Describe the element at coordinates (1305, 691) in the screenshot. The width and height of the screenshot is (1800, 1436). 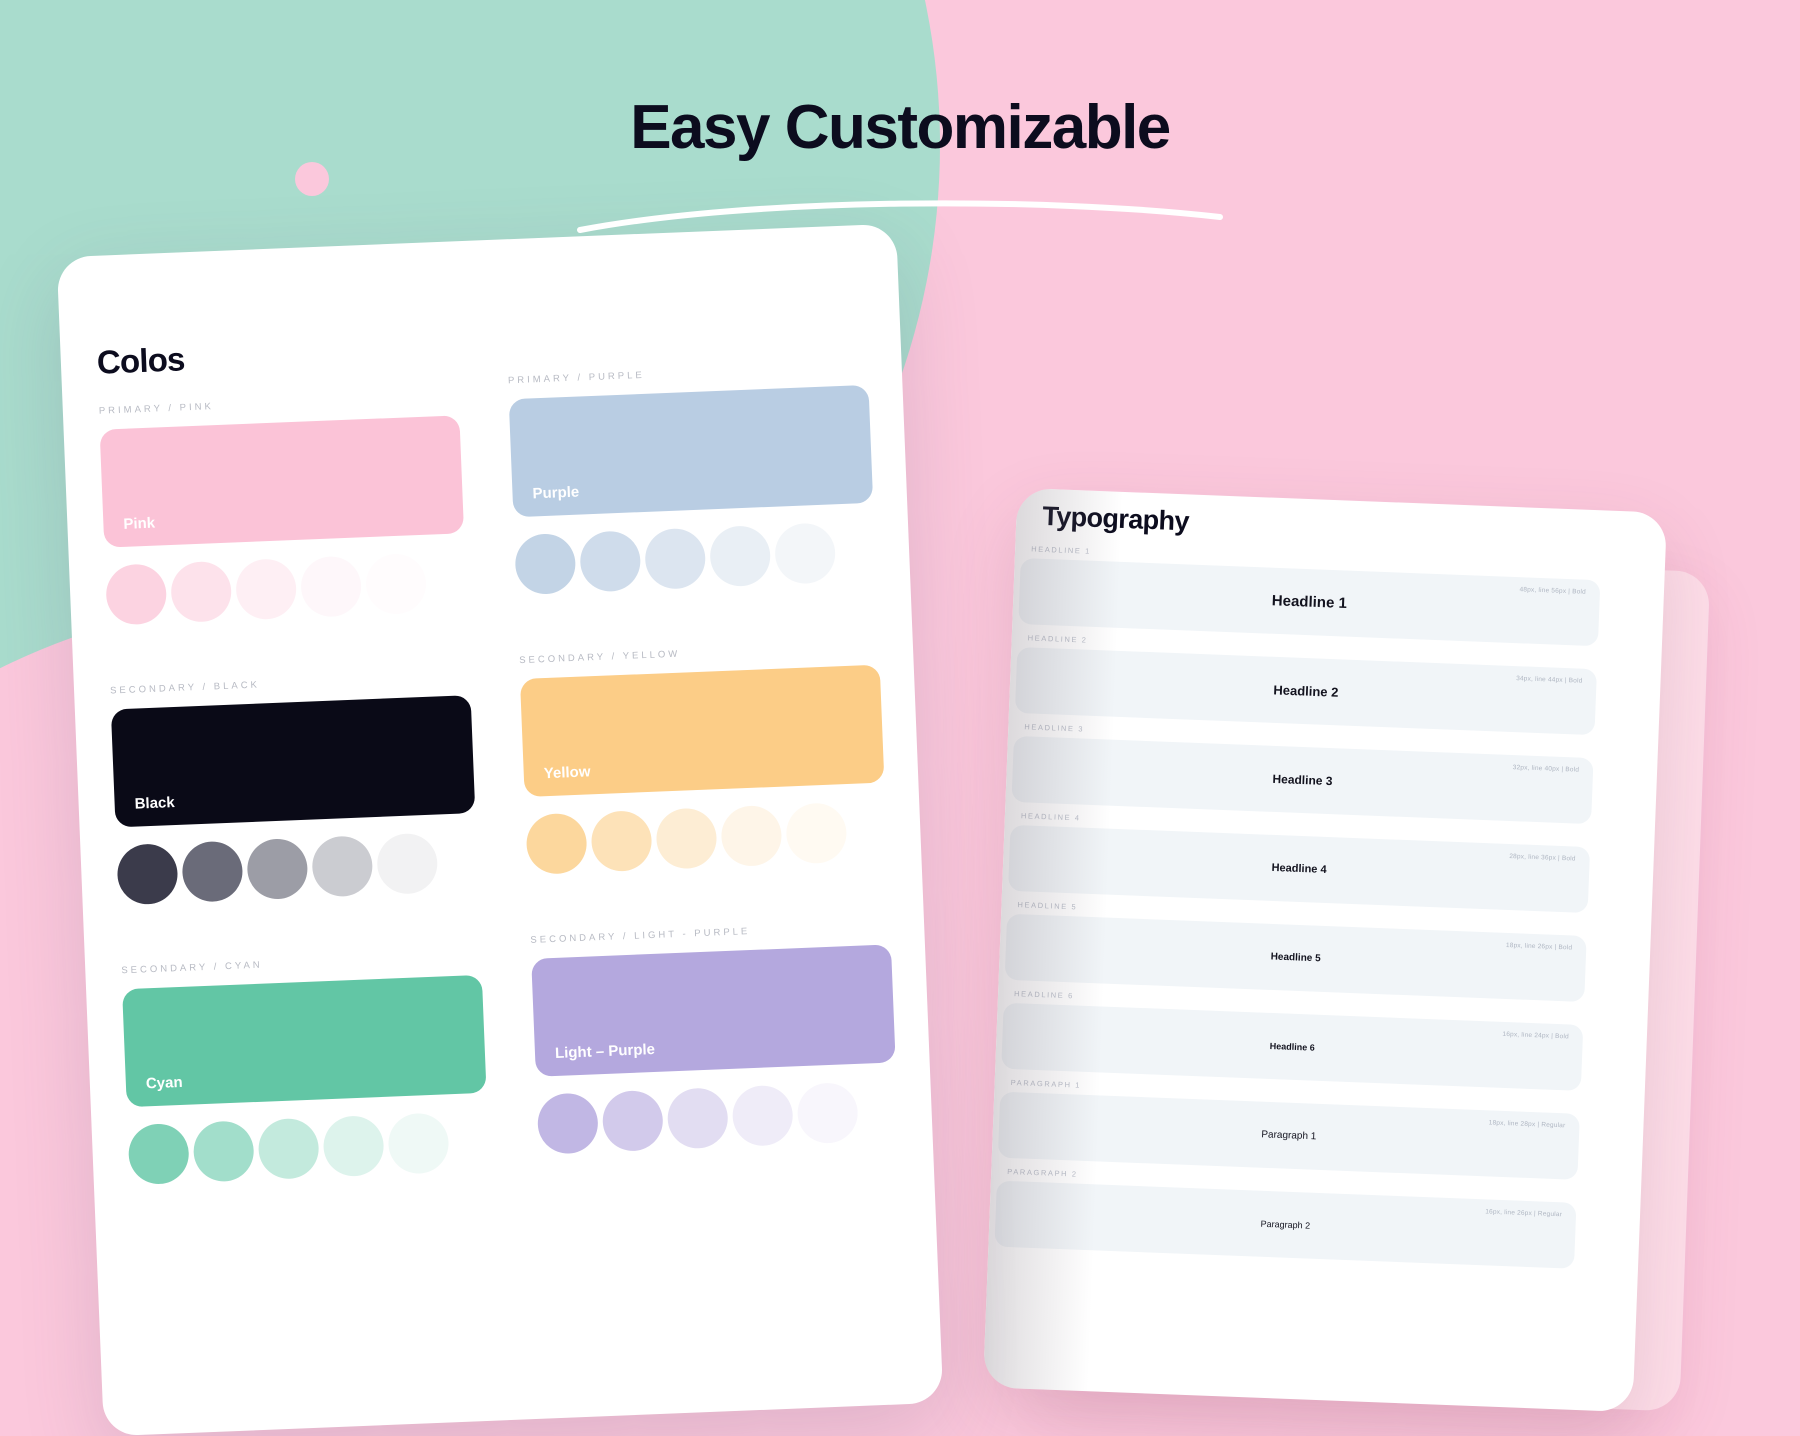
I see `typography-row-bar: Headline 2 34px, line 44px | Bold` at that location.